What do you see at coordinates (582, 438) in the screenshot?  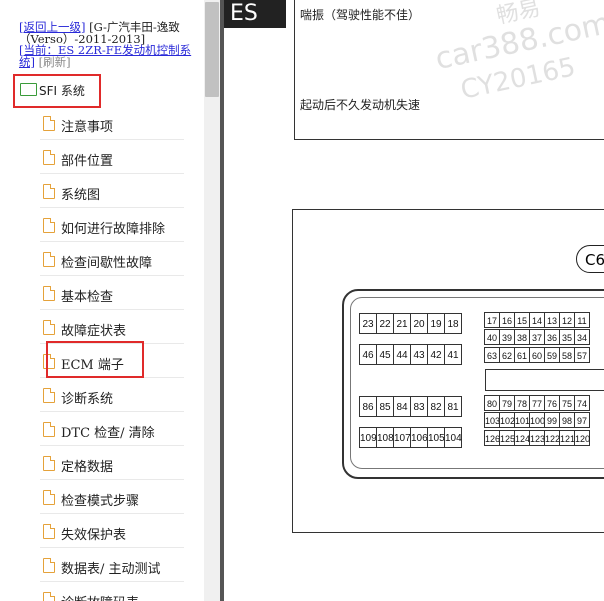 I see `pin: 120` at bounding box center [582, 438].